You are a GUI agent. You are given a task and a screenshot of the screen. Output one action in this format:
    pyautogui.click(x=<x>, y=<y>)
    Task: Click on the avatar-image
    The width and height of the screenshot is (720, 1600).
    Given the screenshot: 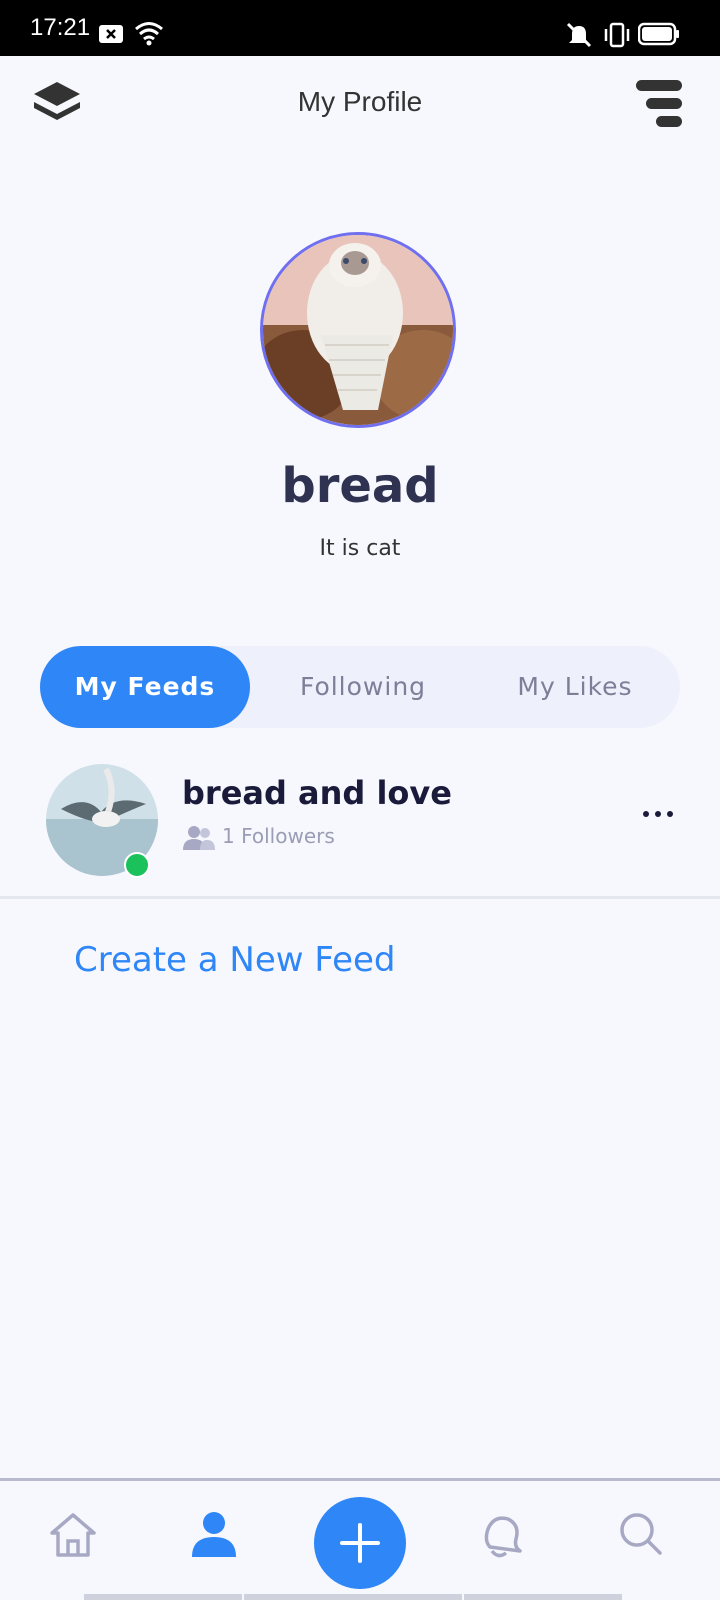 What is the action you would take?
    pyautogui.click(x=358, y=330)
    